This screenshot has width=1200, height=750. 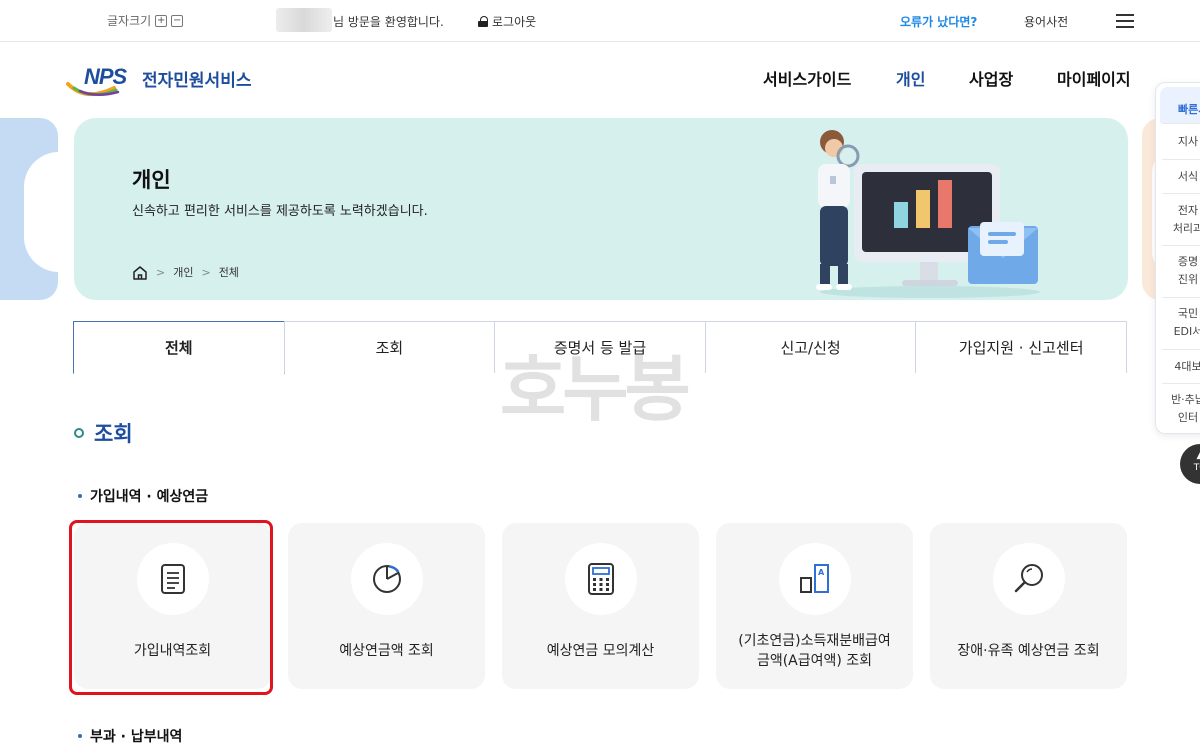 I want to click on quick-menu-title: 빠른서, so click(x=1180, y=105).